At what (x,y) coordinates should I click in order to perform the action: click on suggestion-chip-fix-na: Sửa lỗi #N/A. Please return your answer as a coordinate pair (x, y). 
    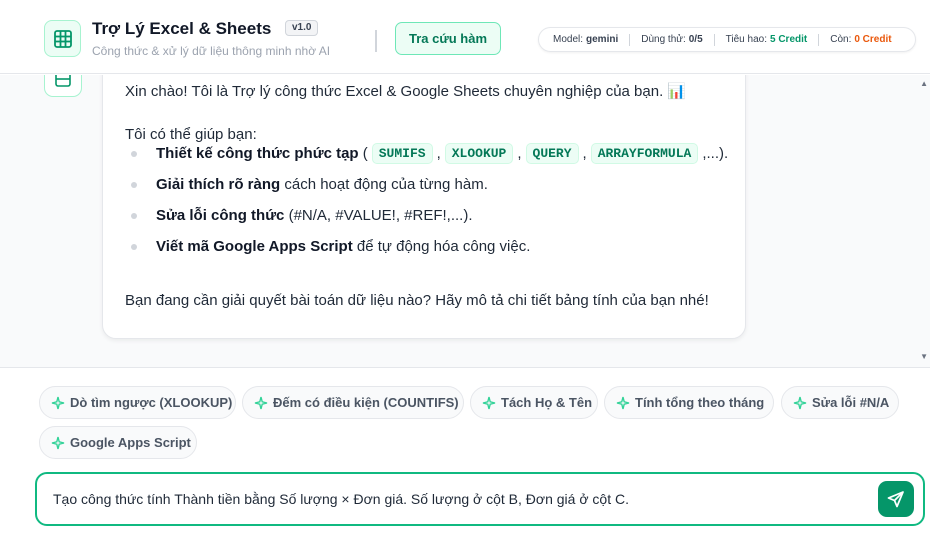
    Looking at the image, I should click on (840, 402).